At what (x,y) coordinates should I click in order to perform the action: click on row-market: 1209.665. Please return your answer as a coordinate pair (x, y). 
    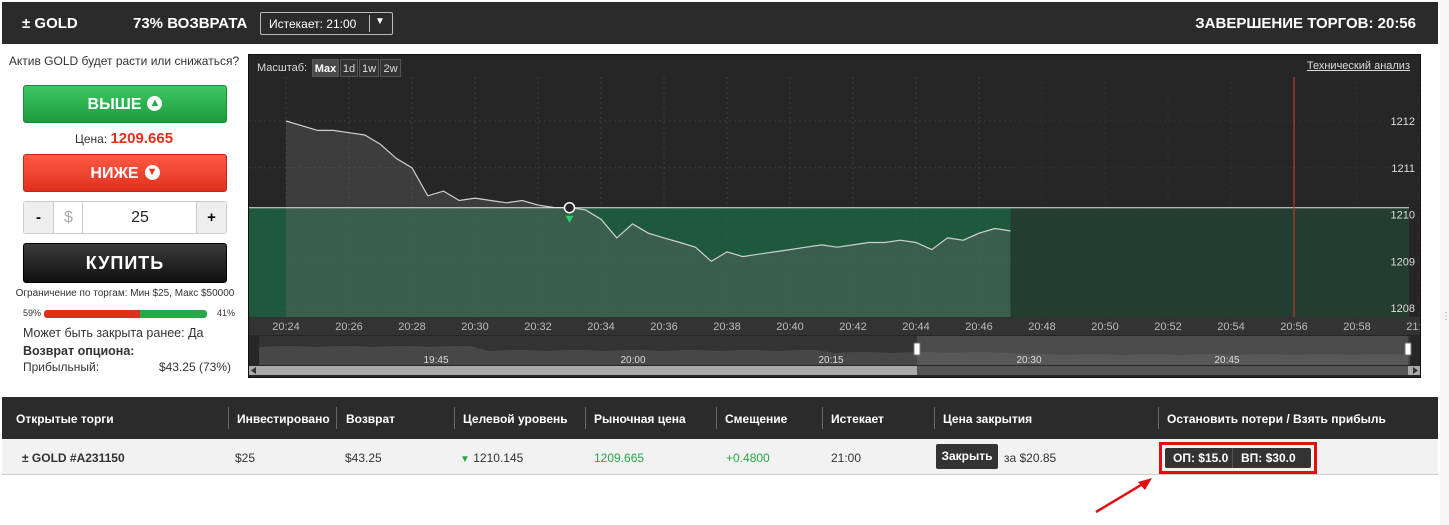
    Looking at the image, I should click on (619, 458).